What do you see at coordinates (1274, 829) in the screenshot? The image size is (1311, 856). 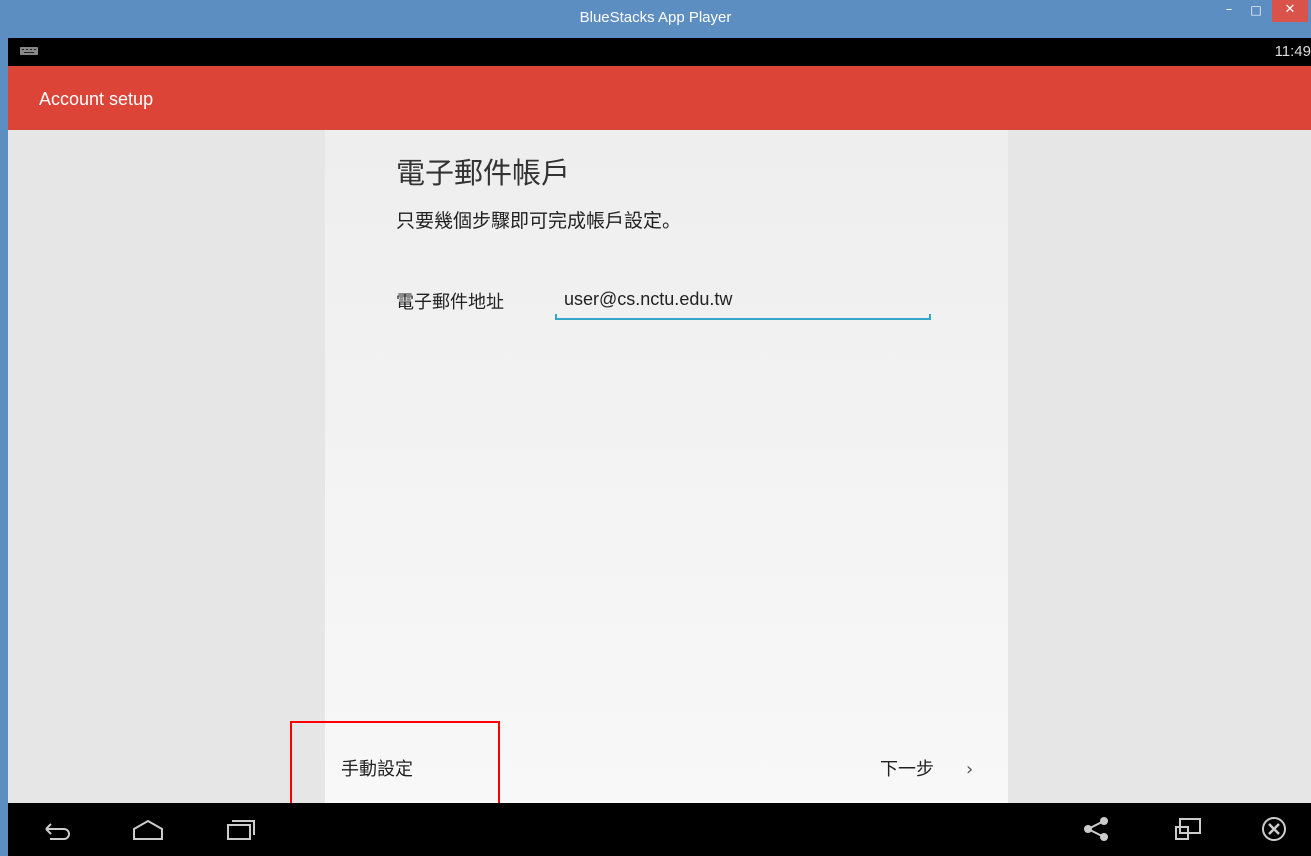 I see `close-circle-icon` at bounding box center [1274, 829].